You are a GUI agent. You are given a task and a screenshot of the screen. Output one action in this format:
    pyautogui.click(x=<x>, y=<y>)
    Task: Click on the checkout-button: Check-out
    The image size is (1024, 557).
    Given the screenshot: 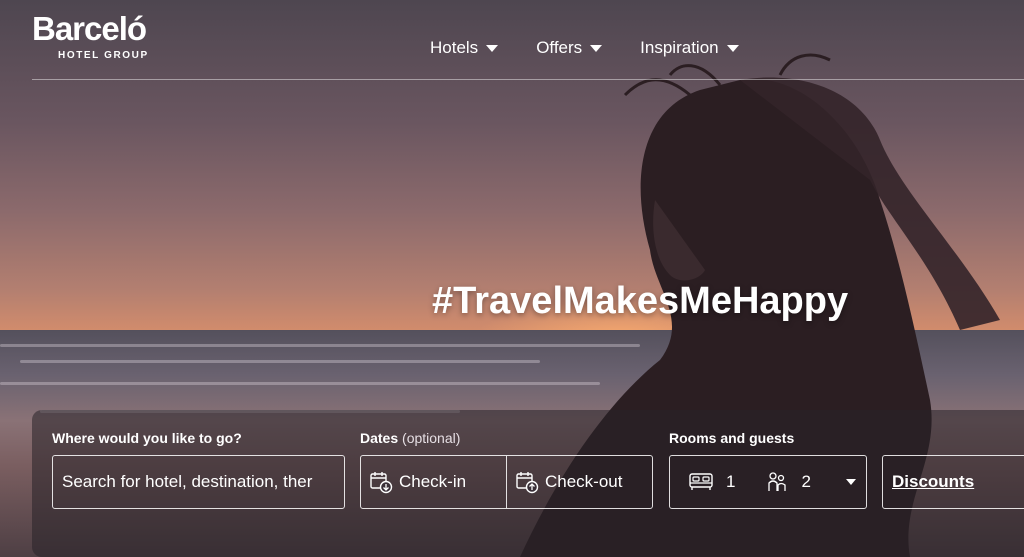 What is the action you would take?
    pyautogui.click(x=579, y=482)
    